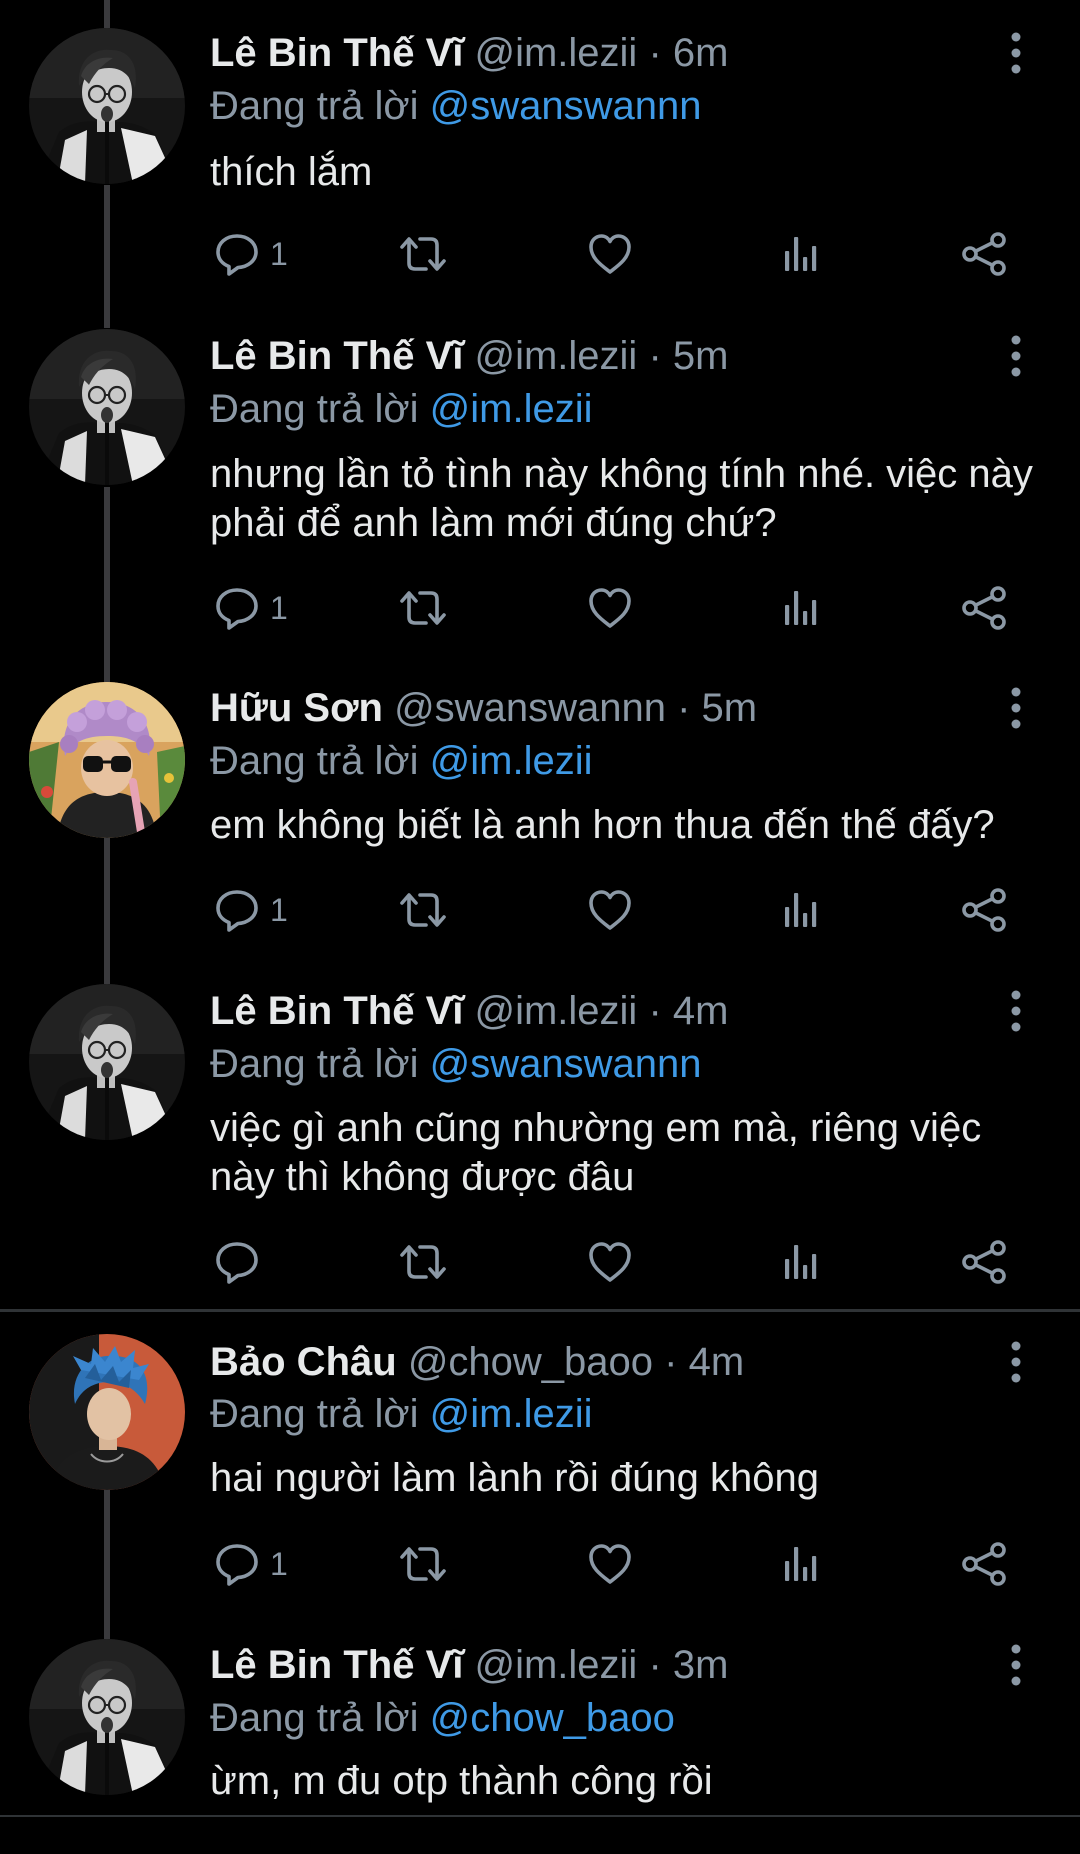  Describe the element at coordinates (461, 1781) in the screenshot. I see `tweet-text: ừm, m đu otp thành công rồi` at that location.